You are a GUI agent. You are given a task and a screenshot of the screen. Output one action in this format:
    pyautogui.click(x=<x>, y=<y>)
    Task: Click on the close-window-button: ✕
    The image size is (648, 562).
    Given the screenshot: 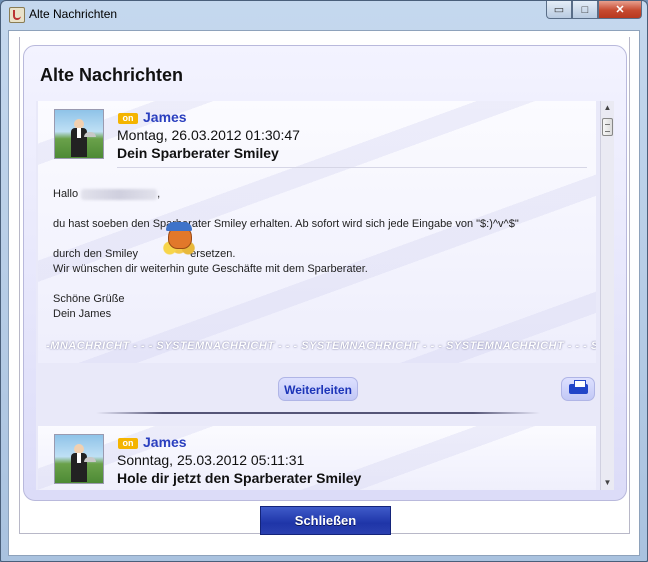 What is the action you would take?
    pyautogui.click(x=620, y=10)
    